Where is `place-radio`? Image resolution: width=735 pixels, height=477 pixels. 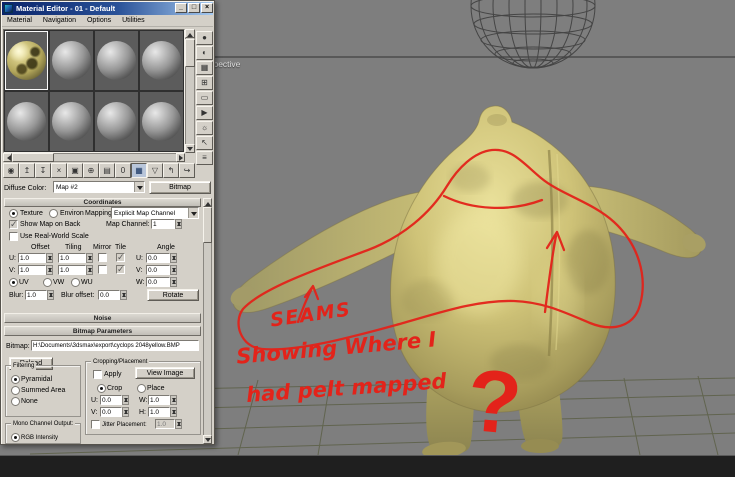 place-radio is located at coordinates (141, 388).